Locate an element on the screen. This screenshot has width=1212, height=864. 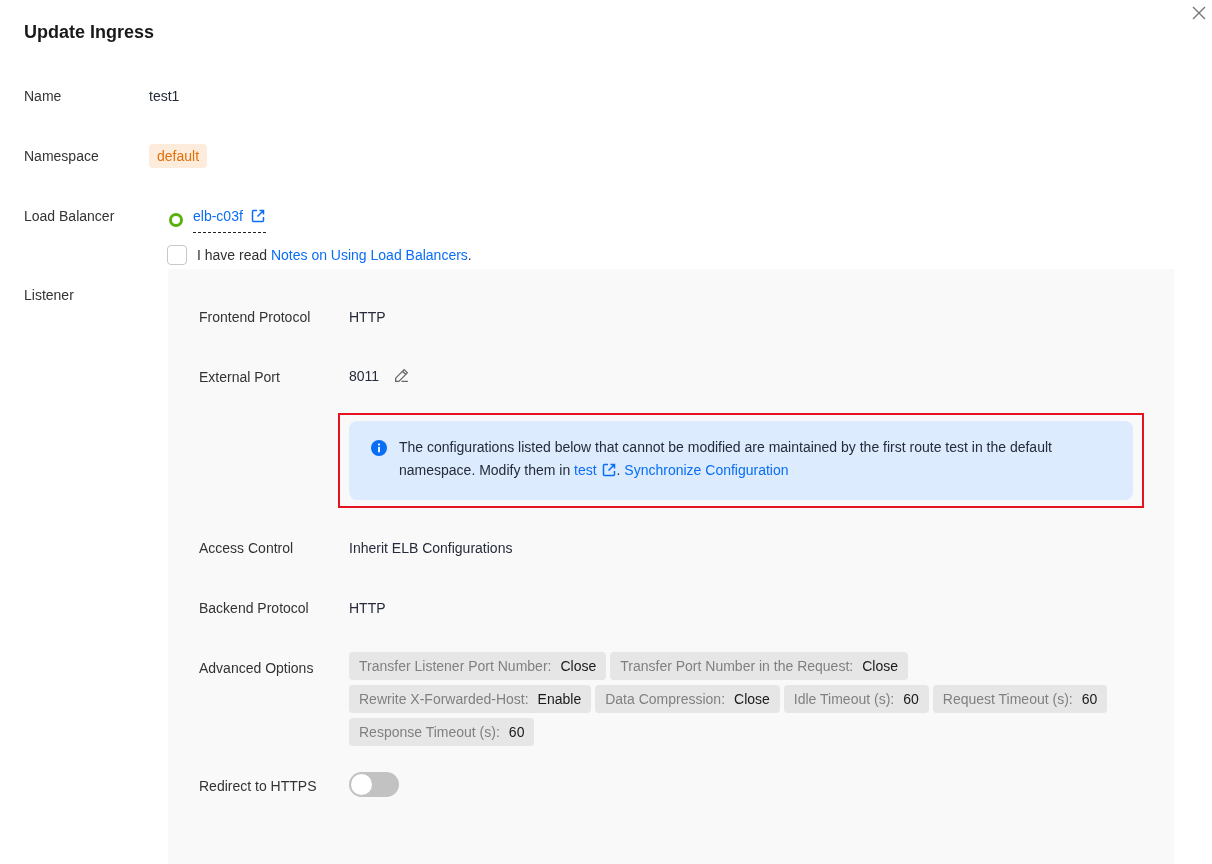
field-label: Backend Protocol is located at coordinates (254, 608).